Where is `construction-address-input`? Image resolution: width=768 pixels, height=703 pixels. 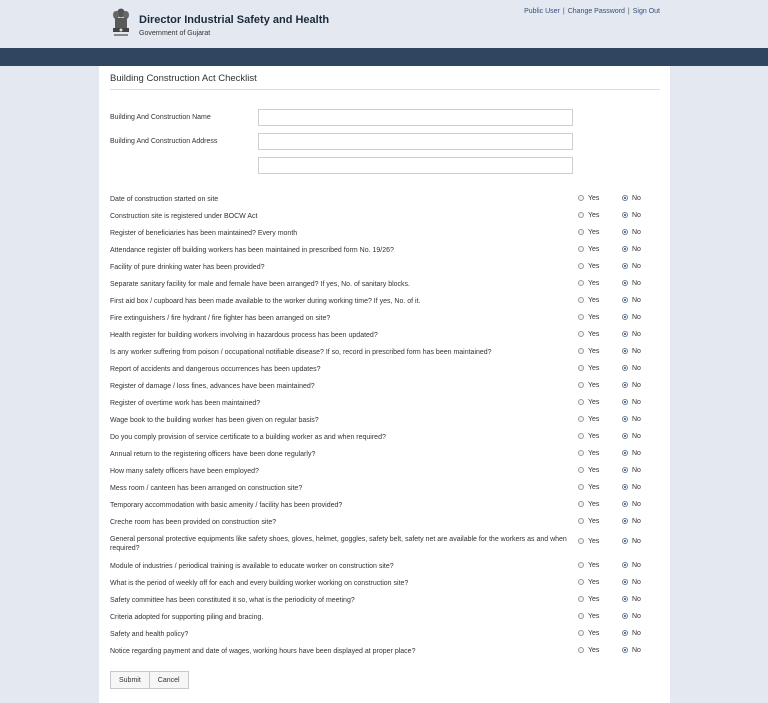 construction-address-input is located at coordinates (415, 141).